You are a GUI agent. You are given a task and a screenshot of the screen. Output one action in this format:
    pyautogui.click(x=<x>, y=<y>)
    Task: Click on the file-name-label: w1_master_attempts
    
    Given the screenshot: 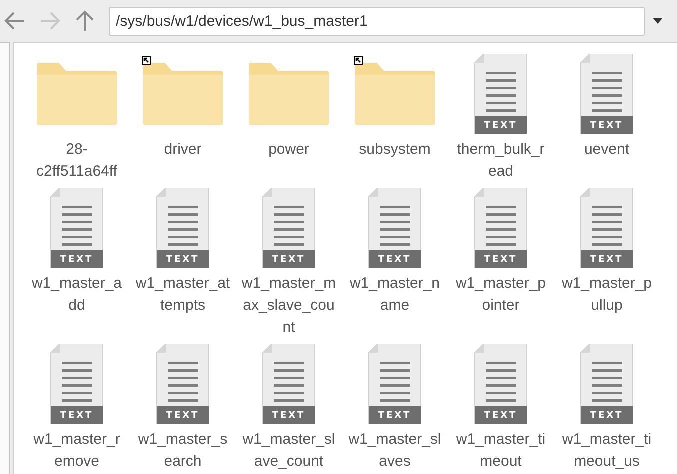 What is the action you would take?
    pyautogui.click(x=183, y=295)
    